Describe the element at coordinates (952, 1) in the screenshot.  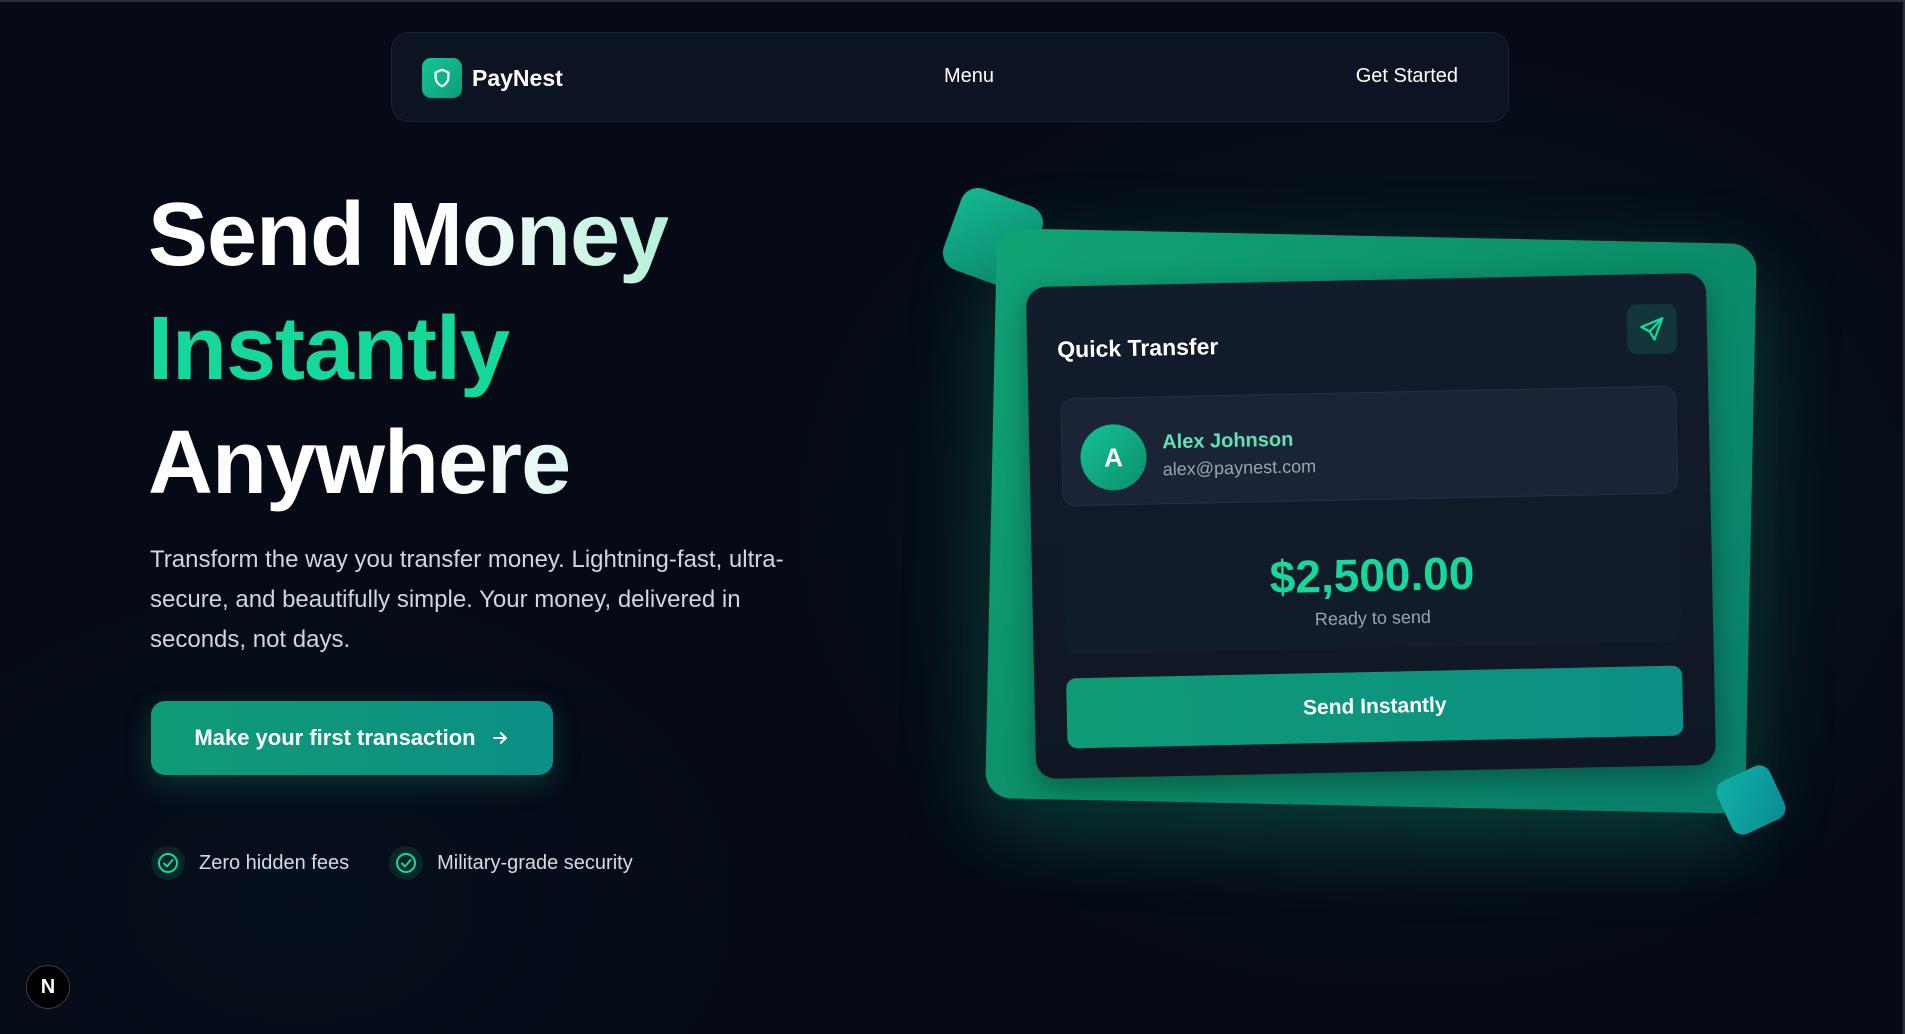
I see `top-border` at that location.